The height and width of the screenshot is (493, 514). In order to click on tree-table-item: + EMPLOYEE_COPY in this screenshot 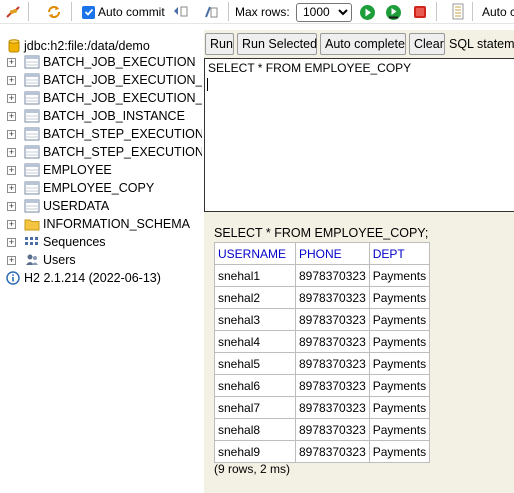, I will do `click(101, 188)`.